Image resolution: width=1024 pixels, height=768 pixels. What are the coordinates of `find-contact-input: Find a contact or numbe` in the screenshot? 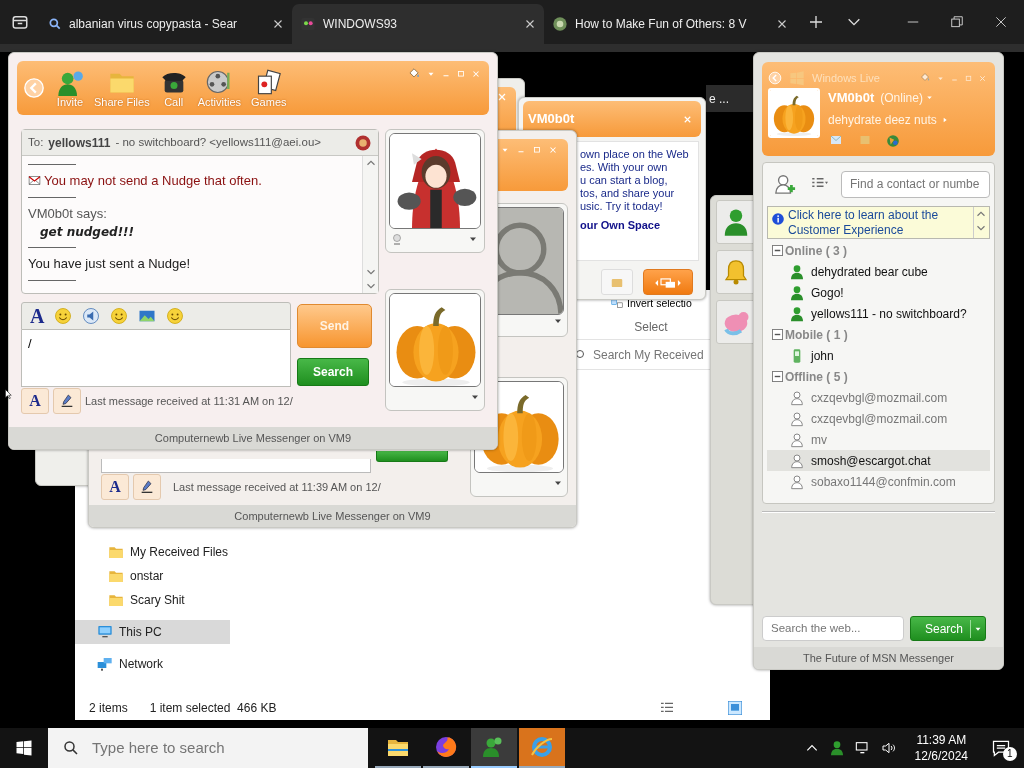 It's located at (919, 184).